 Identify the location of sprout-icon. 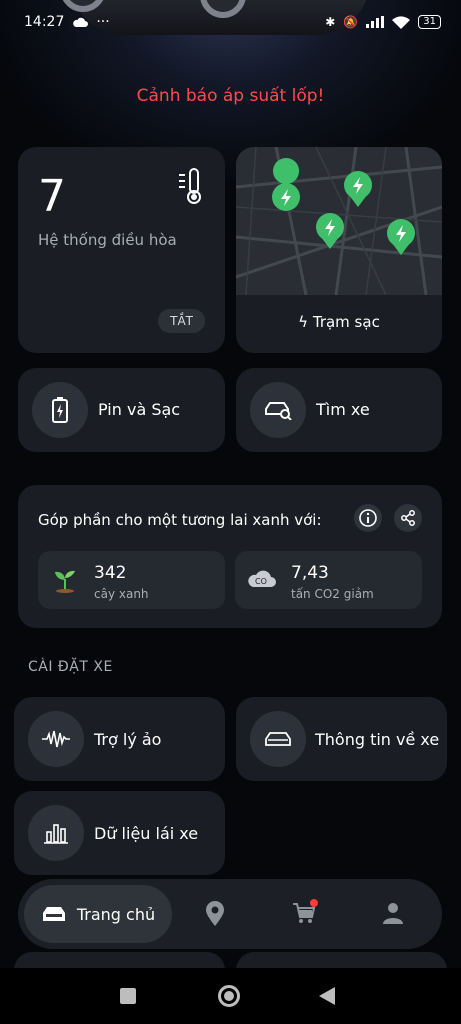
(65, 582).